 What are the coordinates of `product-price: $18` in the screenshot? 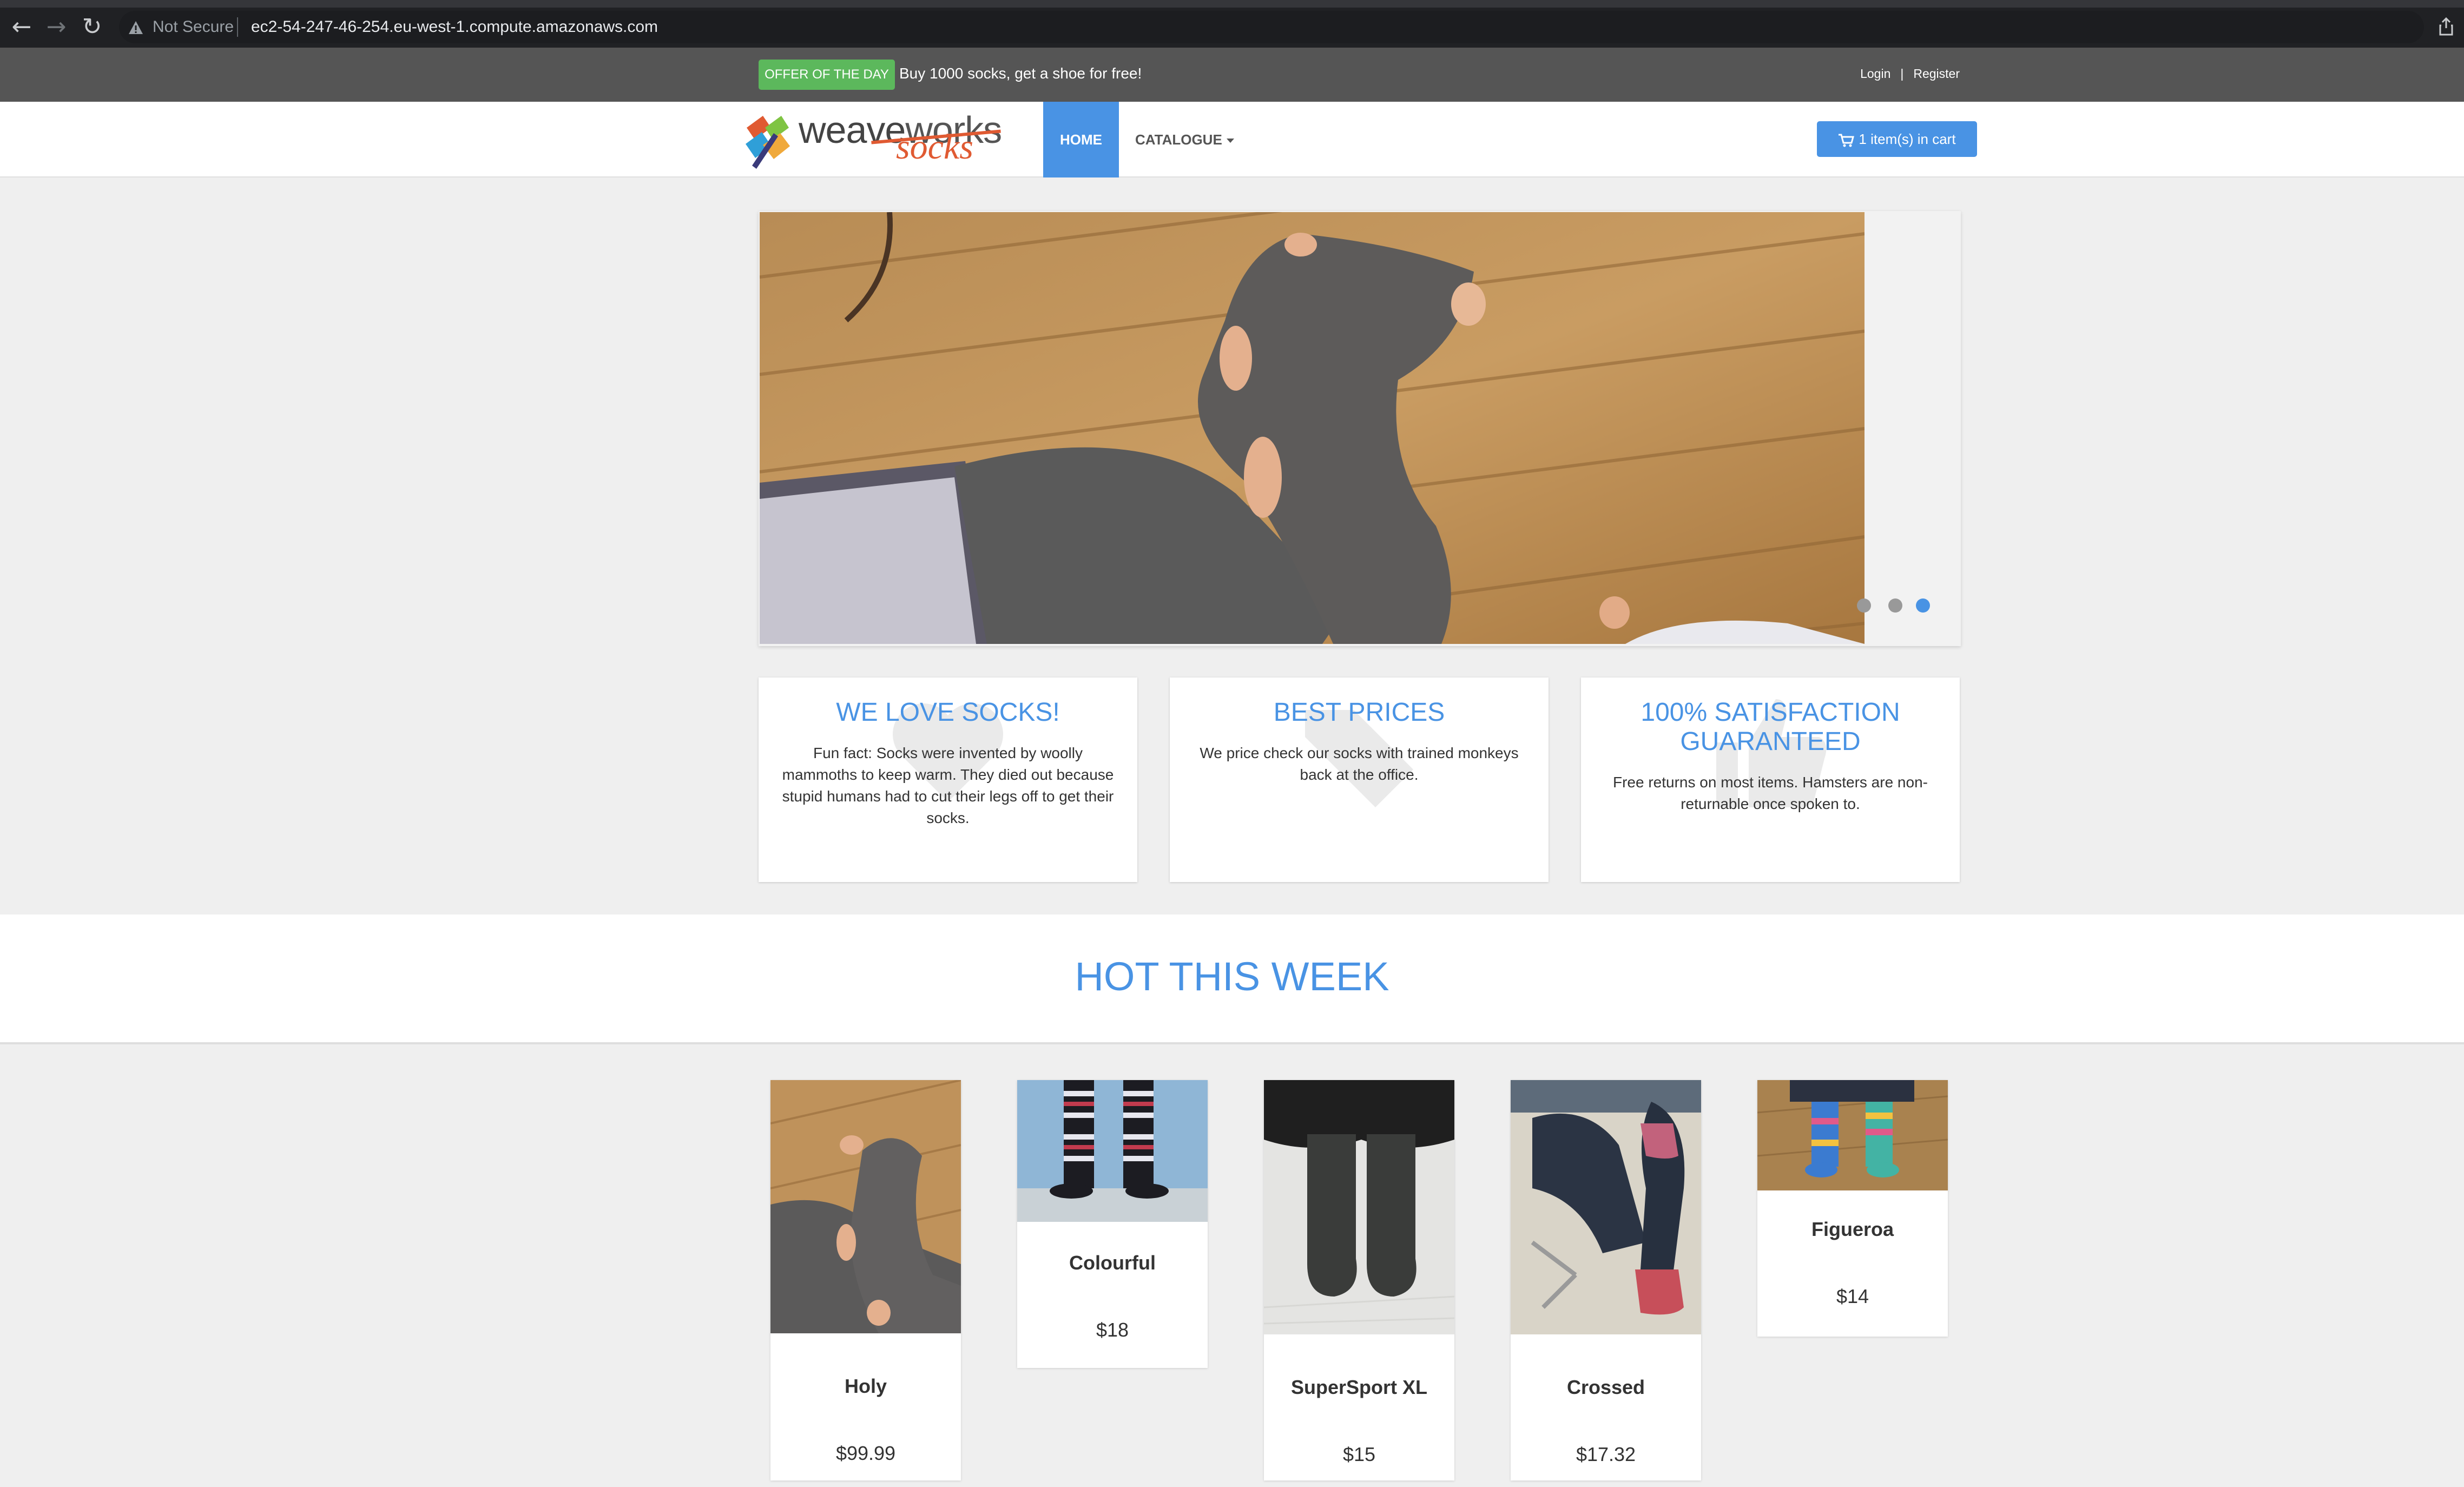 It's located at (1112, 1330).